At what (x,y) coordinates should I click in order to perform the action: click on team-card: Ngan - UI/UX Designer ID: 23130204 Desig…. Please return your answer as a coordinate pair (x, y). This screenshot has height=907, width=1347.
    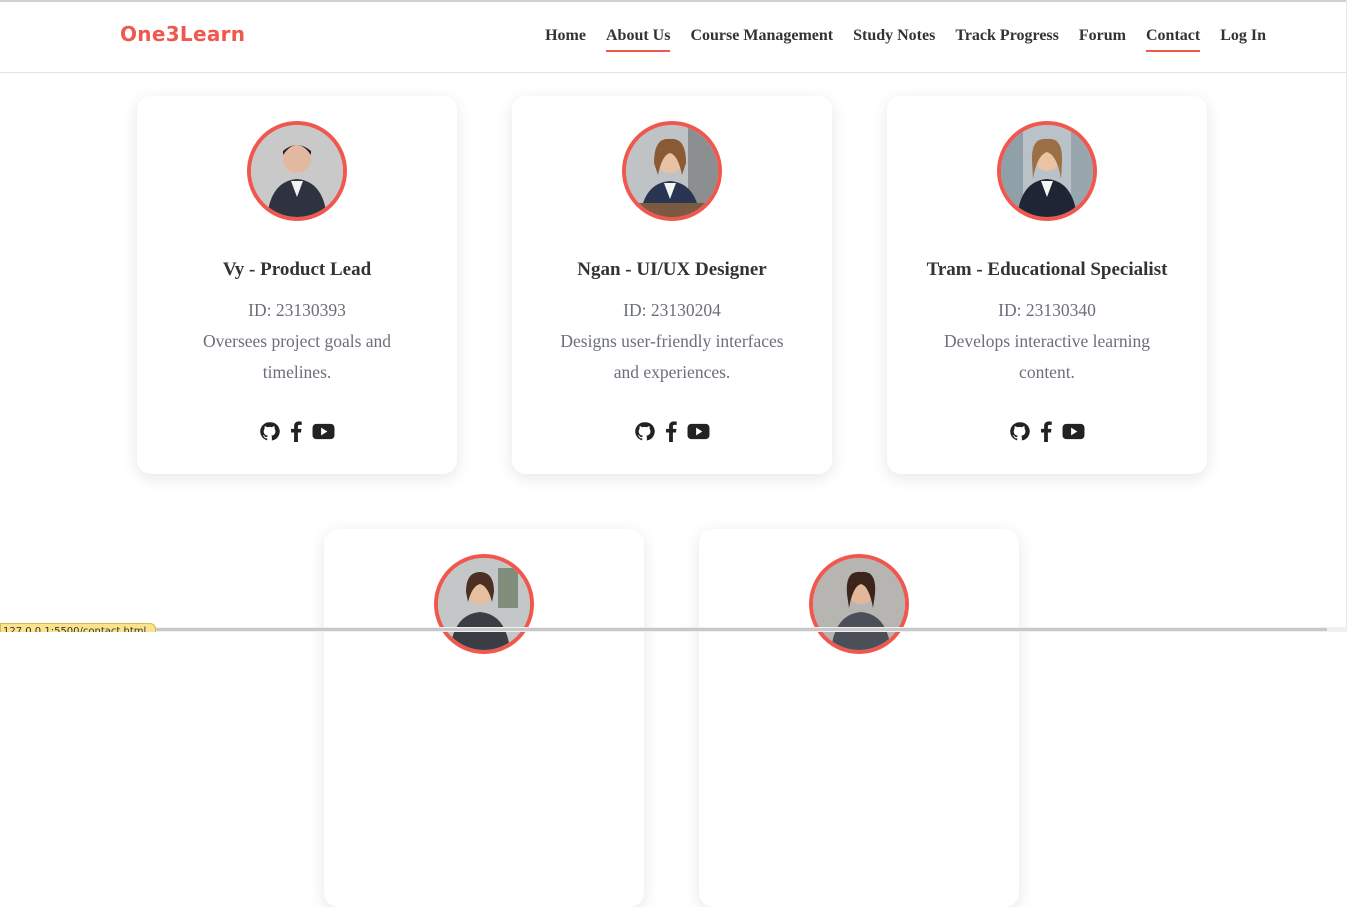
    Looking at the image, I should click on (672, 285).